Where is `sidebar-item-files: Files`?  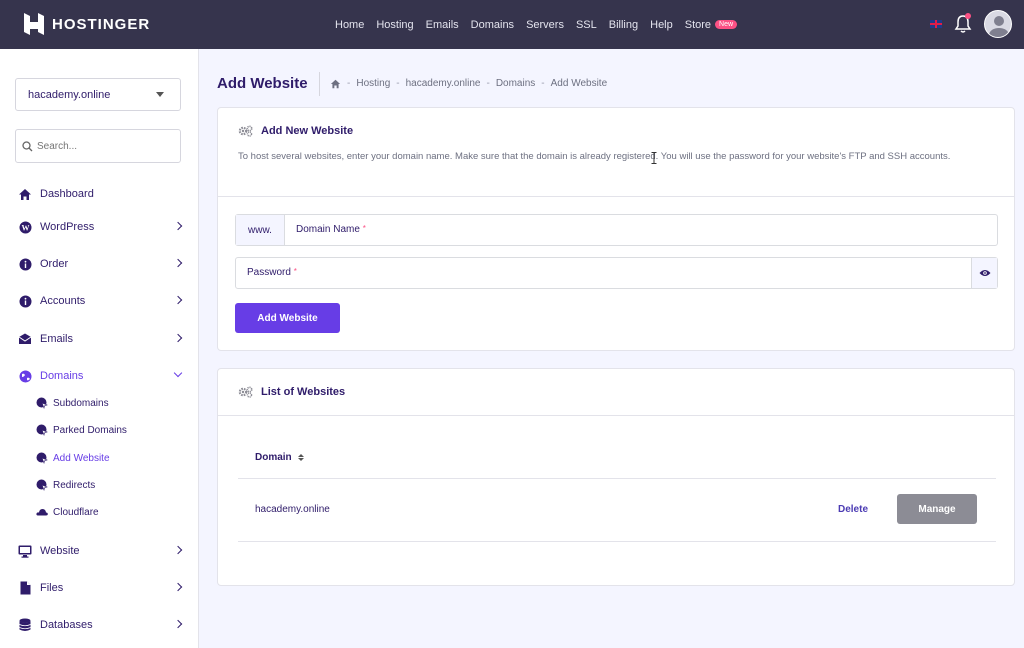
sidebar-item-files: Files is located at coordinates (99, 588).